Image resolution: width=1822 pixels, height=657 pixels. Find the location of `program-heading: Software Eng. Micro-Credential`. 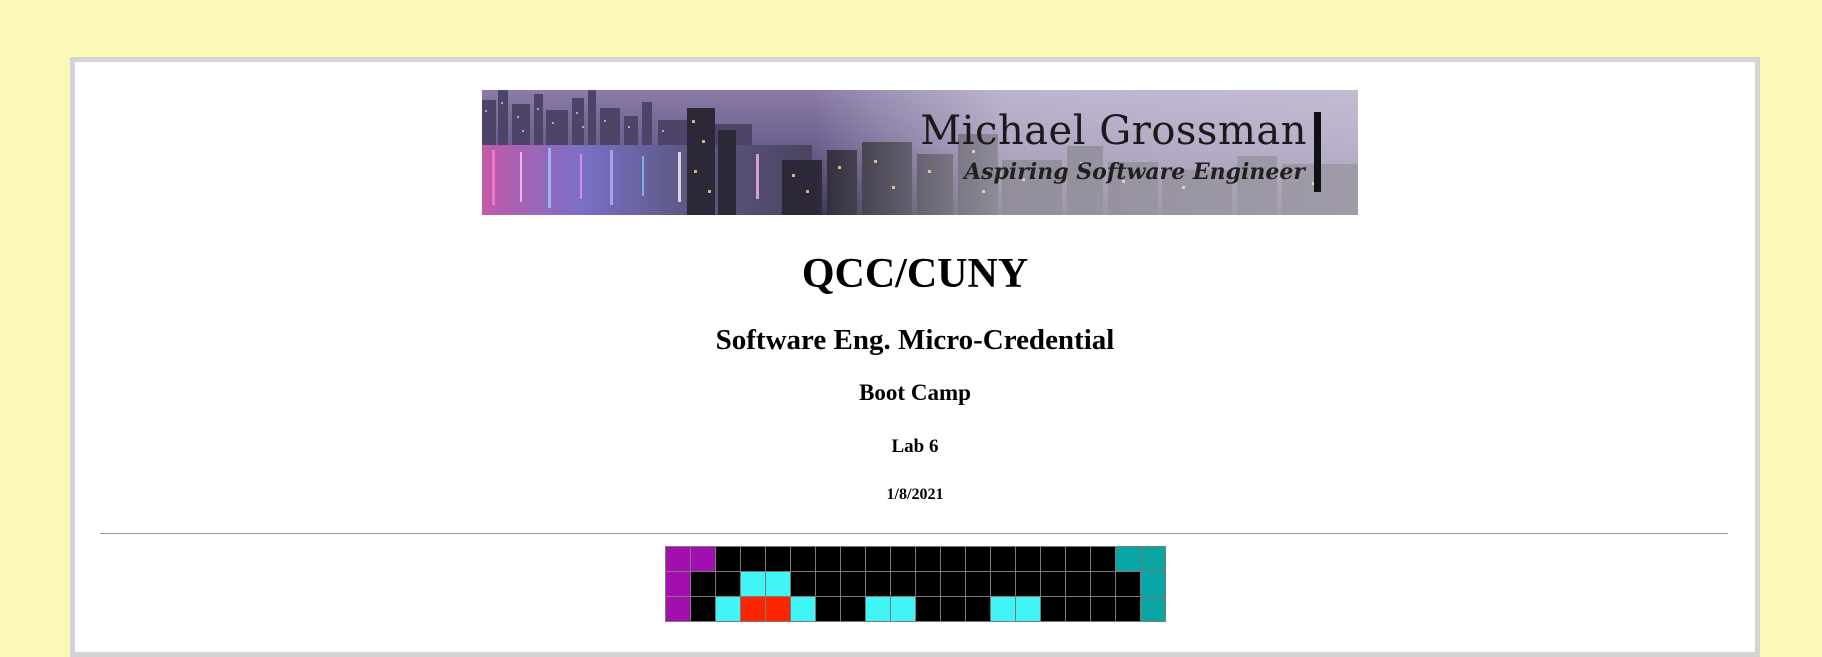

program-heading: Software Eng. Micro-Credential is located at coordinates (915, 340).